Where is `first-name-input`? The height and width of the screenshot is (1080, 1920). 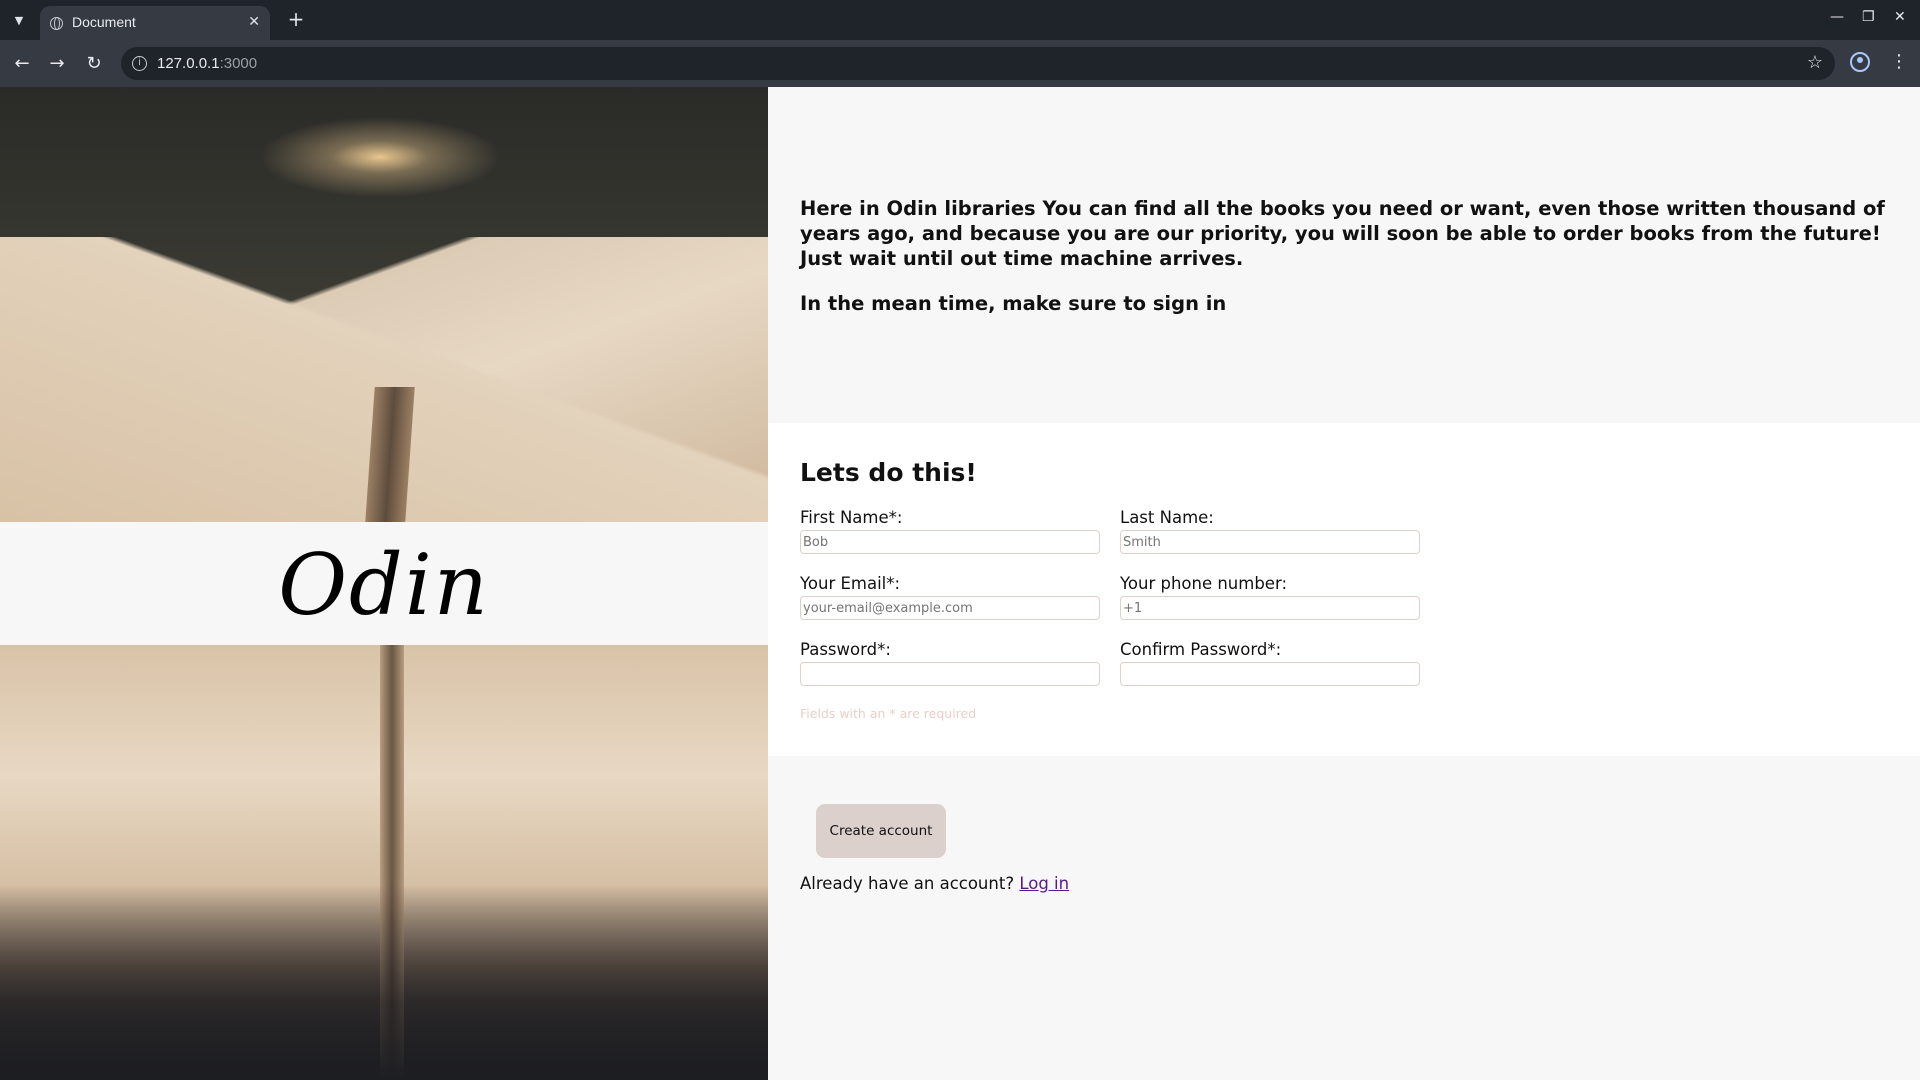 first-name-input is located at coordinates (950, 542).